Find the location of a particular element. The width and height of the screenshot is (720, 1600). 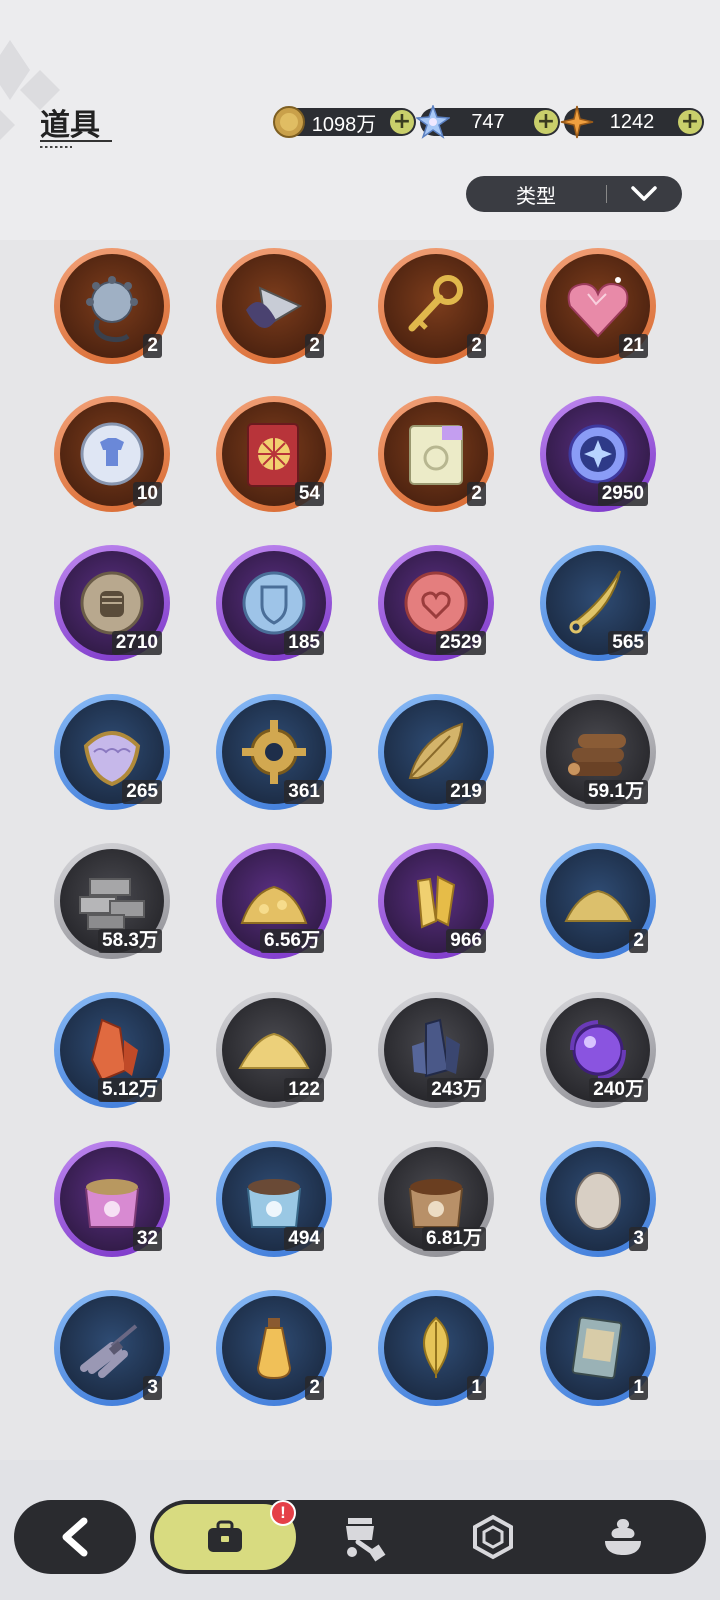

nav-tab-gems is located at coordinates (493, 1537).